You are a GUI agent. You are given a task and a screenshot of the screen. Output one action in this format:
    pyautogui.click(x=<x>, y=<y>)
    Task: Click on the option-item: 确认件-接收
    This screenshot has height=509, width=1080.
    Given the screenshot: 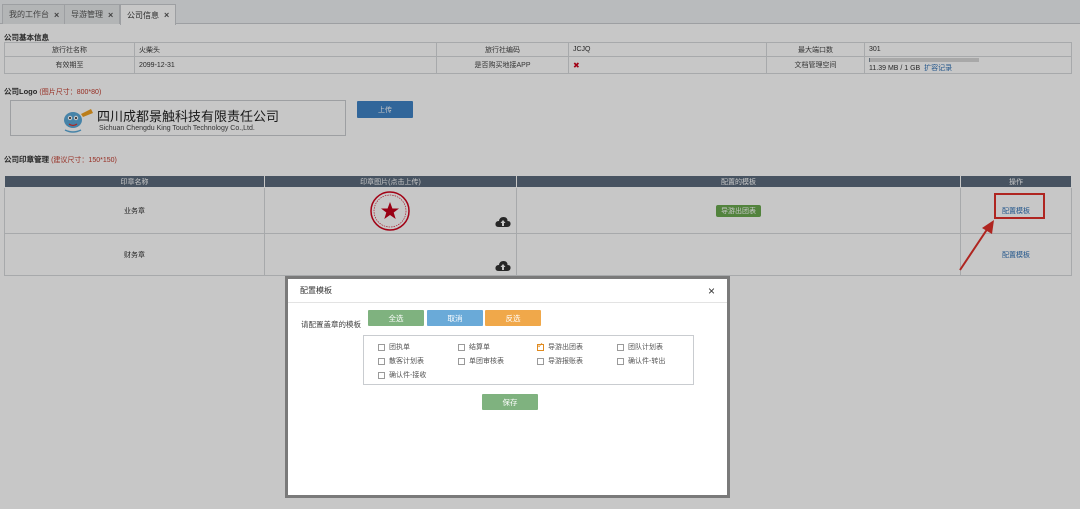 What is the action you would take?
    pyautogui.click(x=402, y=375)
    